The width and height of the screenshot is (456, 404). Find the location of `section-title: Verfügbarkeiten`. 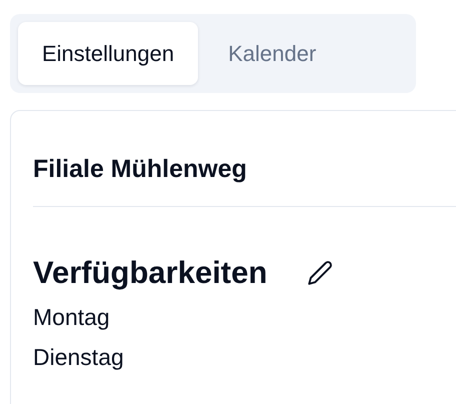

section-title: Verfügbarkeiten is located at coordinates (150, 273).